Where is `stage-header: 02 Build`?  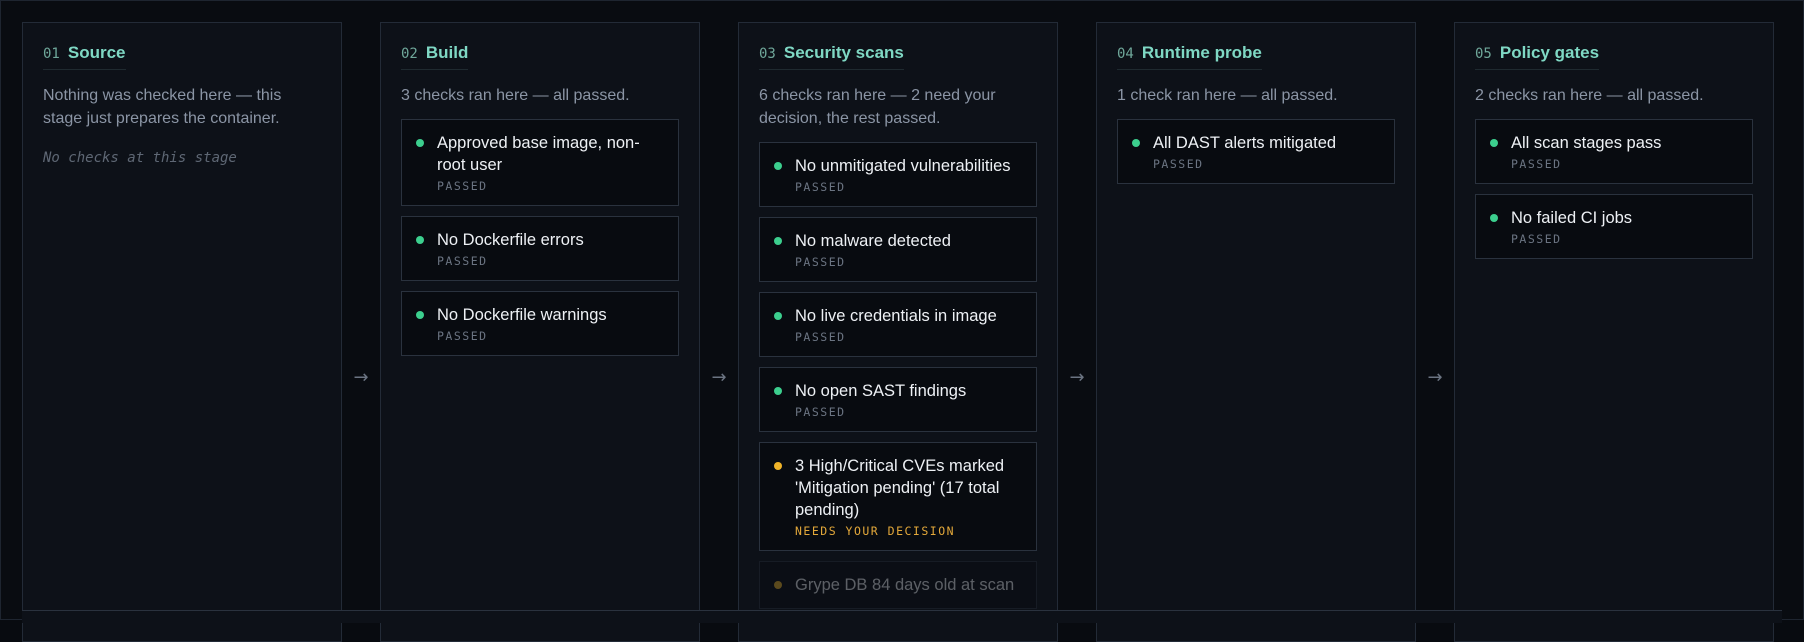 stage-header: 02 Build is located at coordinates (435, 56).